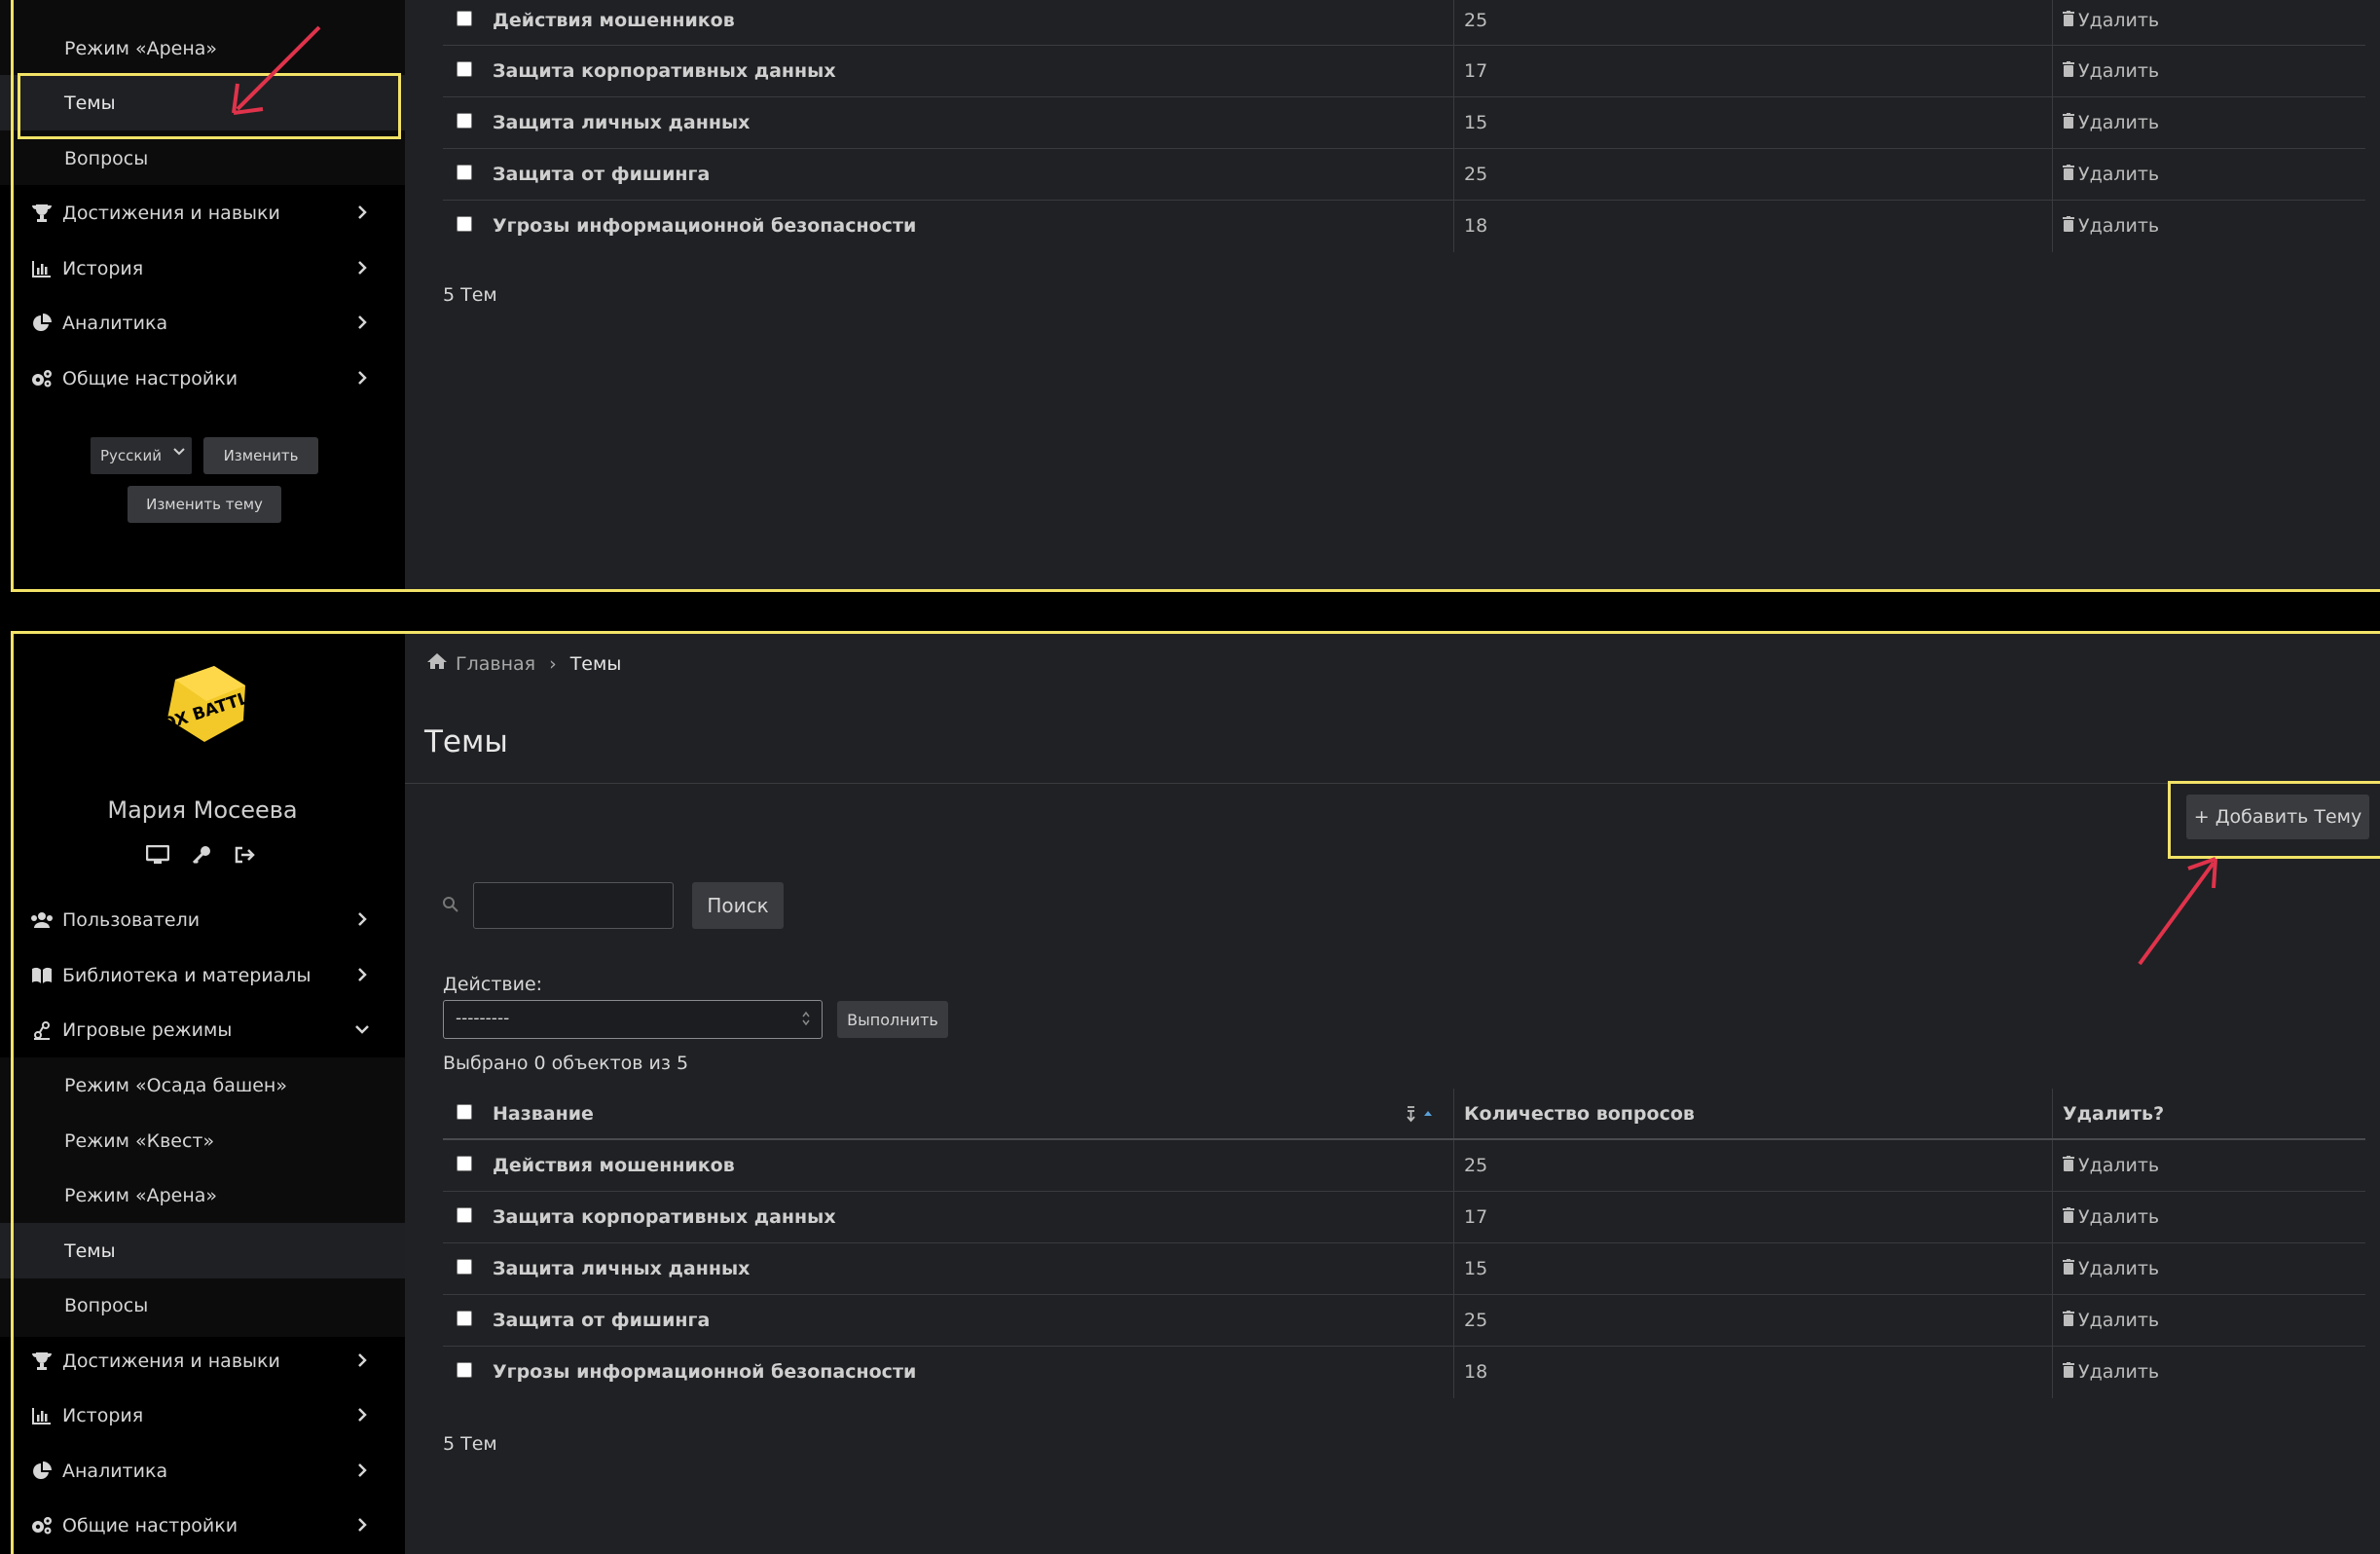 This screenshot has width=2380, height=1554. I want to click on pie-chart-icon, so click(41, 1471).